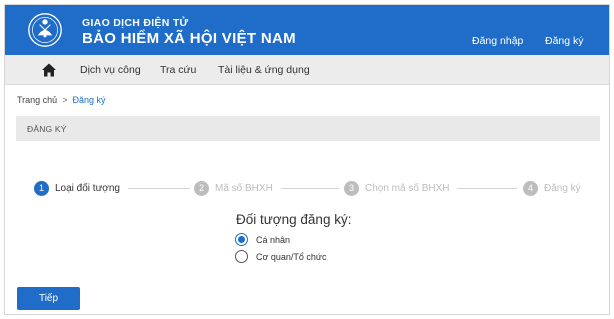 The height and width of the screenshot is (319, 614). I want to click on main-nav: Dịch vụ công Tra cứu Tài liệu & ứng dụng, so click(307, 70).